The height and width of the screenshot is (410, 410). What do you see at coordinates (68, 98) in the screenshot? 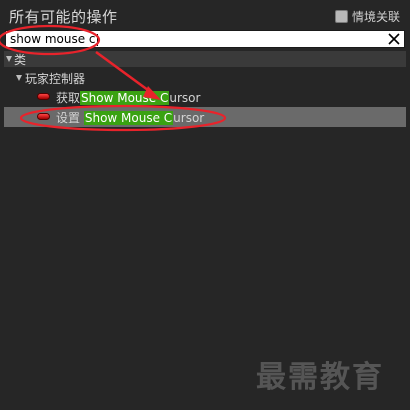
I see `item-prefix: 获取` at bounding box center [68, 98].